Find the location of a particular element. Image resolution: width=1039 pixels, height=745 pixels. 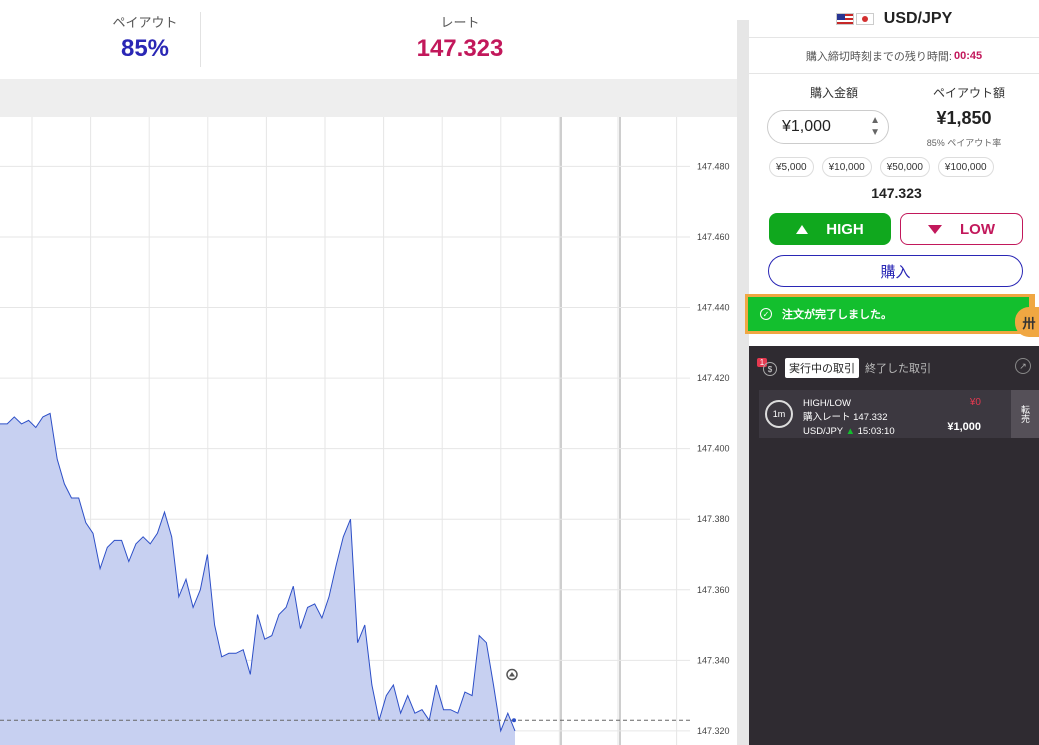

order-complete-toast: ✓ 注文が完了しました。 is located at coordinates (890, 314).